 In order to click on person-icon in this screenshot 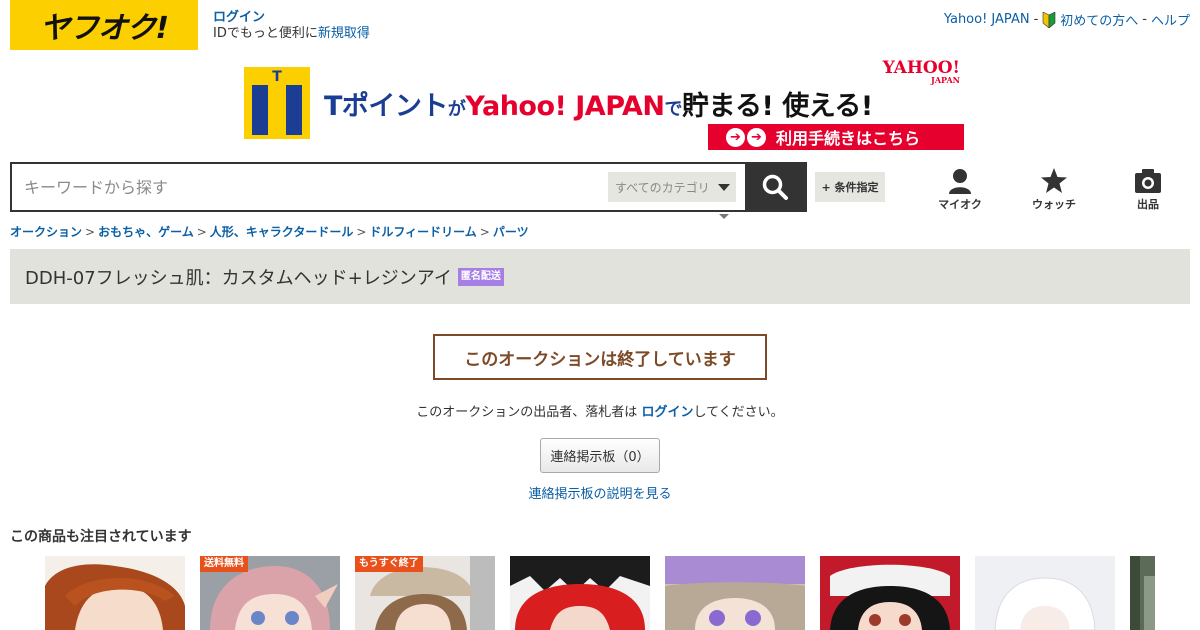, I will do `click(960, 181)`.